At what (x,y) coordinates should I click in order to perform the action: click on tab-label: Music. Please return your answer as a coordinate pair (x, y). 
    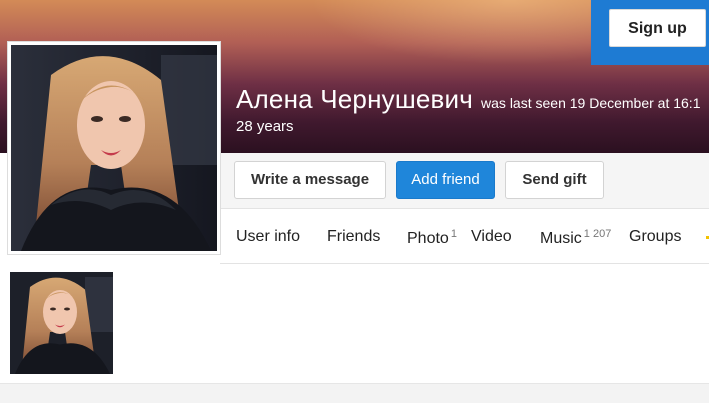
    Looking at the image, I should click on (561, 238).